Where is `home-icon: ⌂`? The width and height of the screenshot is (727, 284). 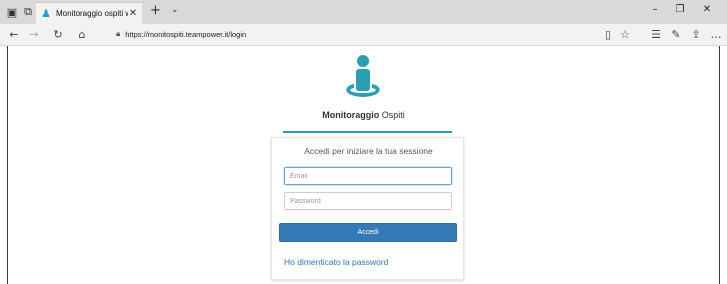 home-icon: ⌂ is located at coordinates (82, 35).